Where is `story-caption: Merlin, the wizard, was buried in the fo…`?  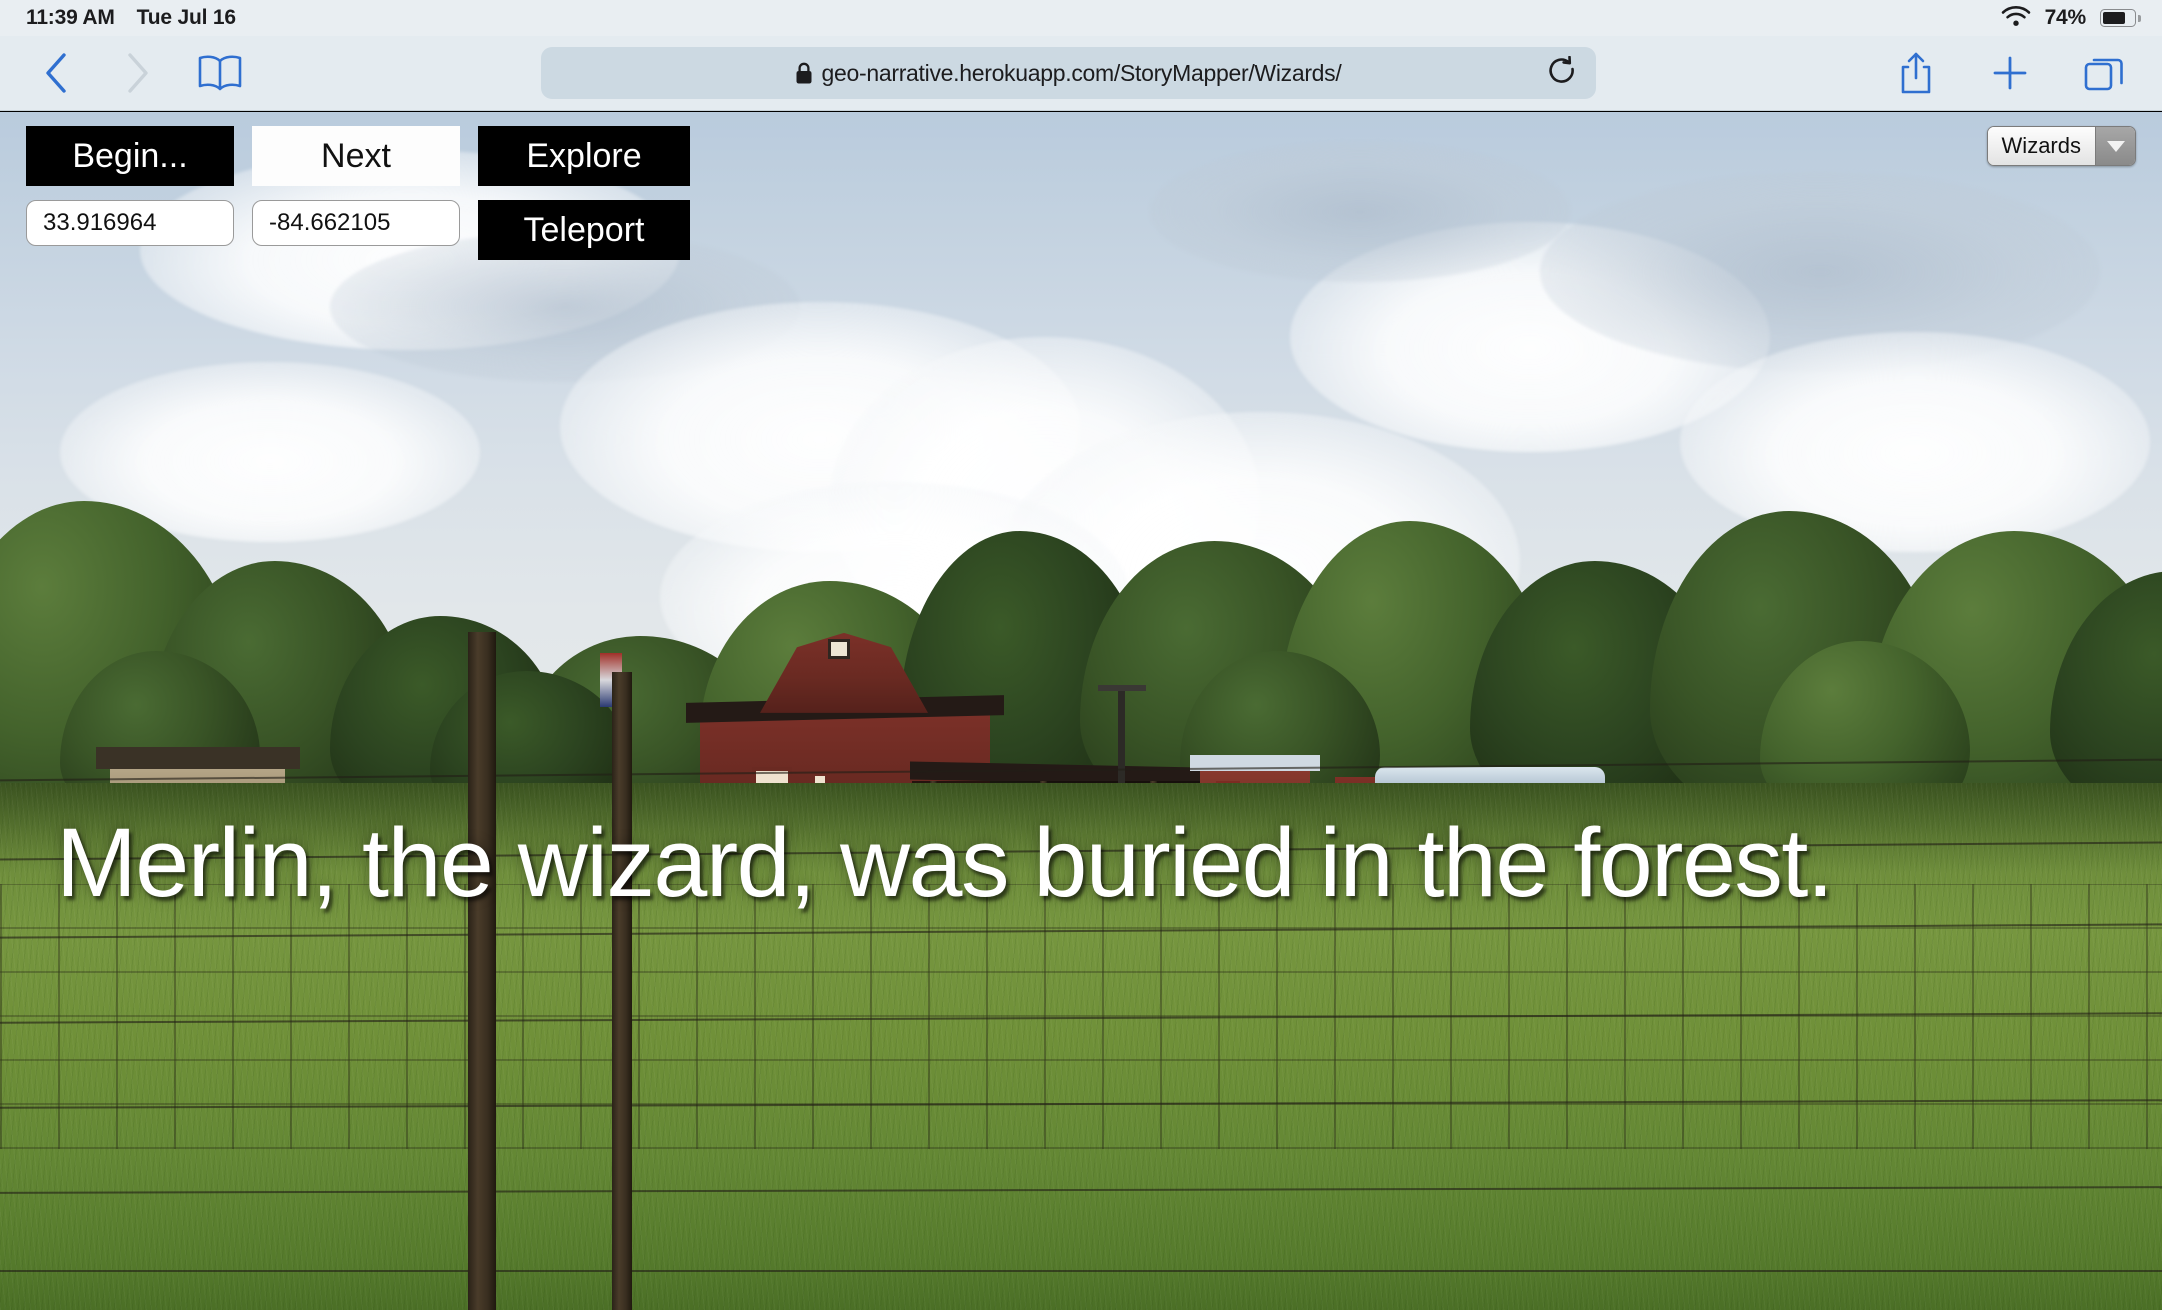
story-caption: Merlin, the wizard, was buried in the fo… is located at coordinates (945, 862).